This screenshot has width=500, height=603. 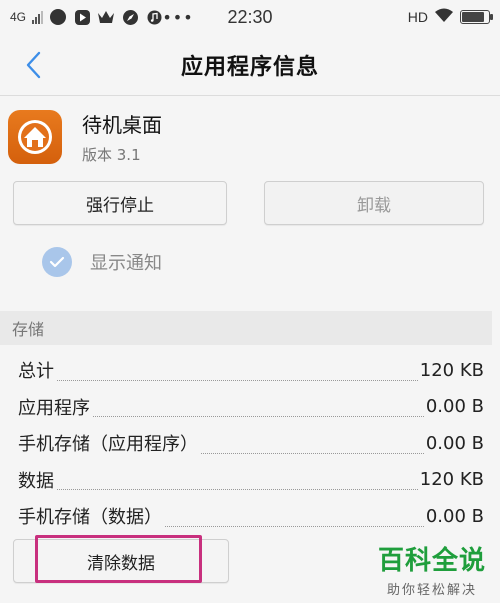 What do you see at coordinates (122, 125) in the screenshot?
I see `app-name: 待机桌面` at bounding box center [122, 125].